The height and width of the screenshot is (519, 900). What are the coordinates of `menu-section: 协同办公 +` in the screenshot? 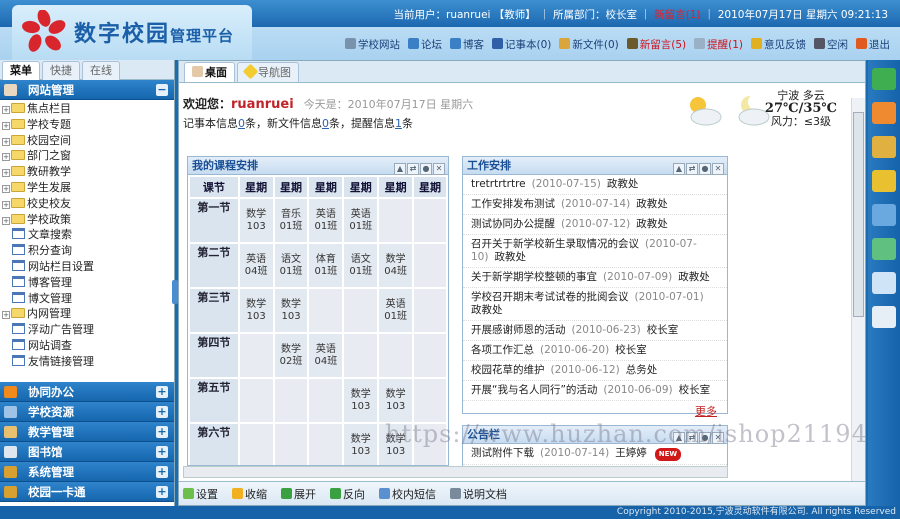 It's located at (87, 392).